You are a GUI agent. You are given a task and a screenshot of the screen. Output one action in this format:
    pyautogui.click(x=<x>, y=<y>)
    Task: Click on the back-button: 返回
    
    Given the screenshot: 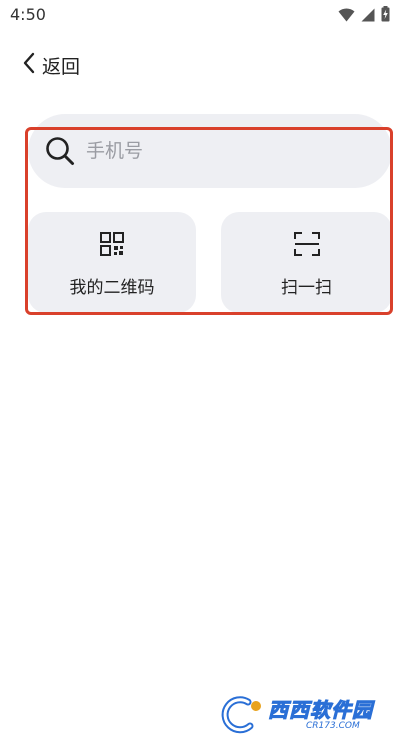 What is the action you would take?
    pyautogui.click(x=51, y=65)
    